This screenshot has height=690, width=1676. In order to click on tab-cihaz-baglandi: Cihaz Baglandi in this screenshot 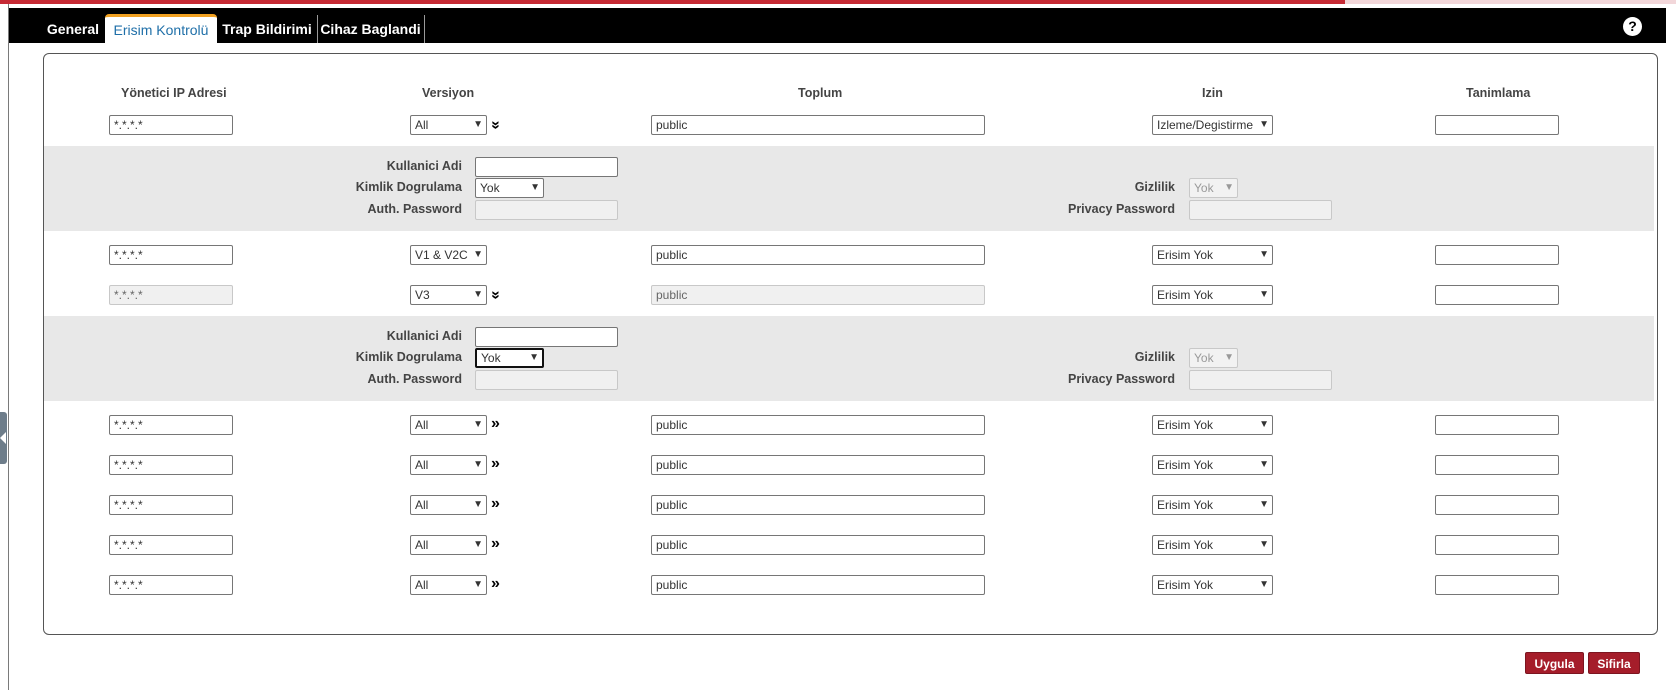, I will do `click(371, 29)`.